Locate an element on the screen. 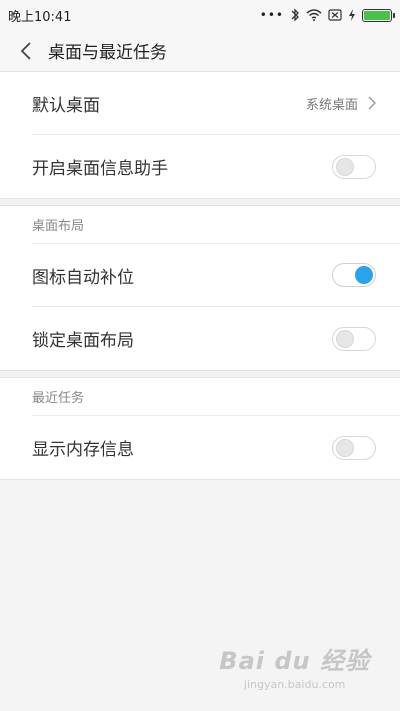 This screenshot has width=400, height=711. baidu-watermark: Bai du 经验 jingyan.baidu.com is located at coordinates (294, 666).